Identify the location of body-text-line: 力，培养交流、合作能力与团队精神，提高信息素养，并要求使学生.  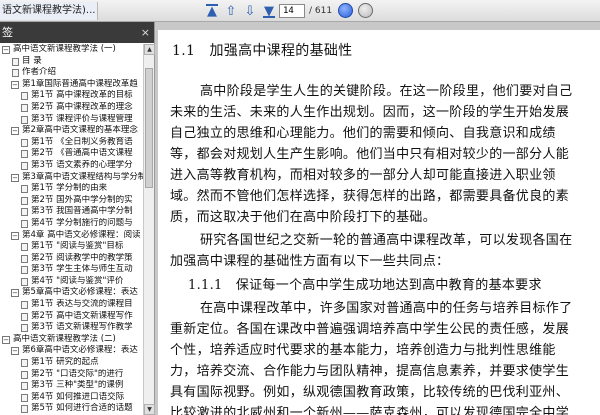
(370, 371).